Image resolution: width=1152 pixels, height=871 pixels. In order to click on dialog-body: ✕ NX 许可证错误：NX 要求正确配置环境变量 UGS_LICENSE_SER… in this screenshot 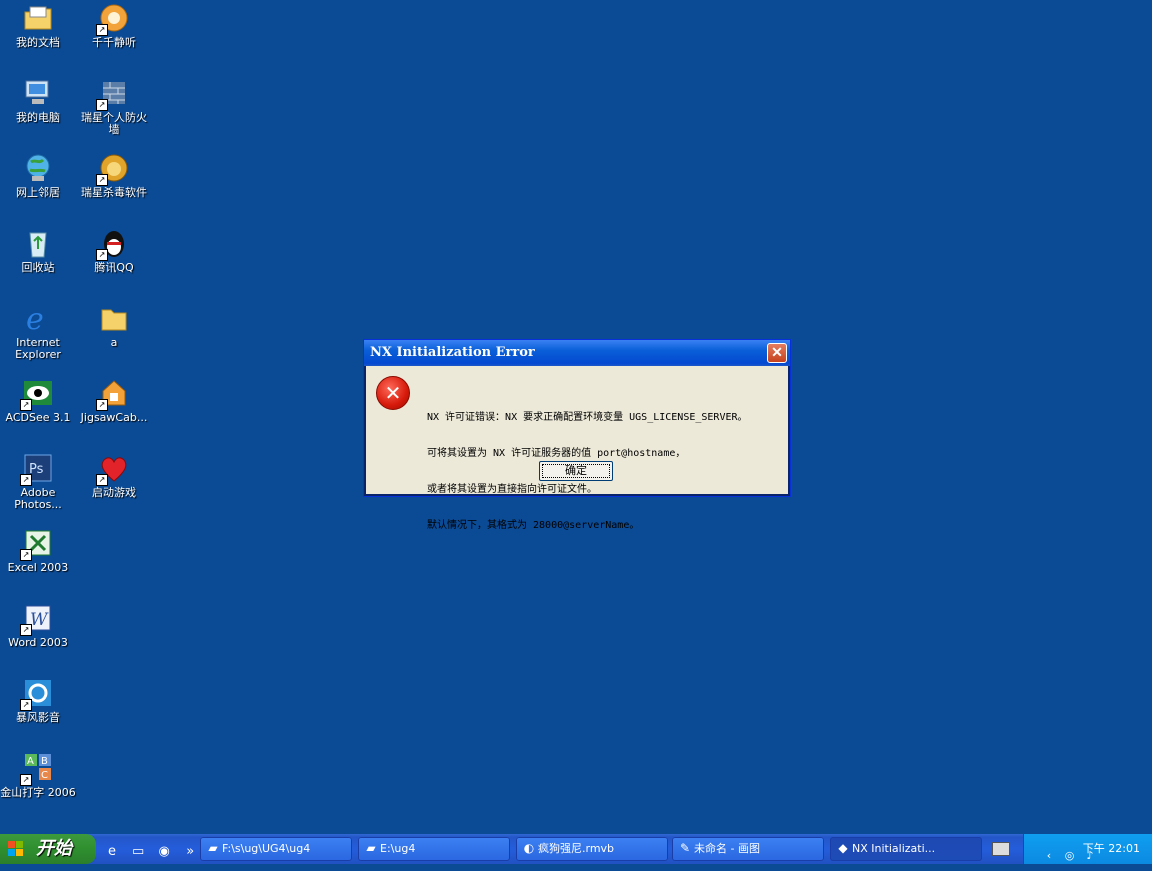, I will do `click(577, 448)`.